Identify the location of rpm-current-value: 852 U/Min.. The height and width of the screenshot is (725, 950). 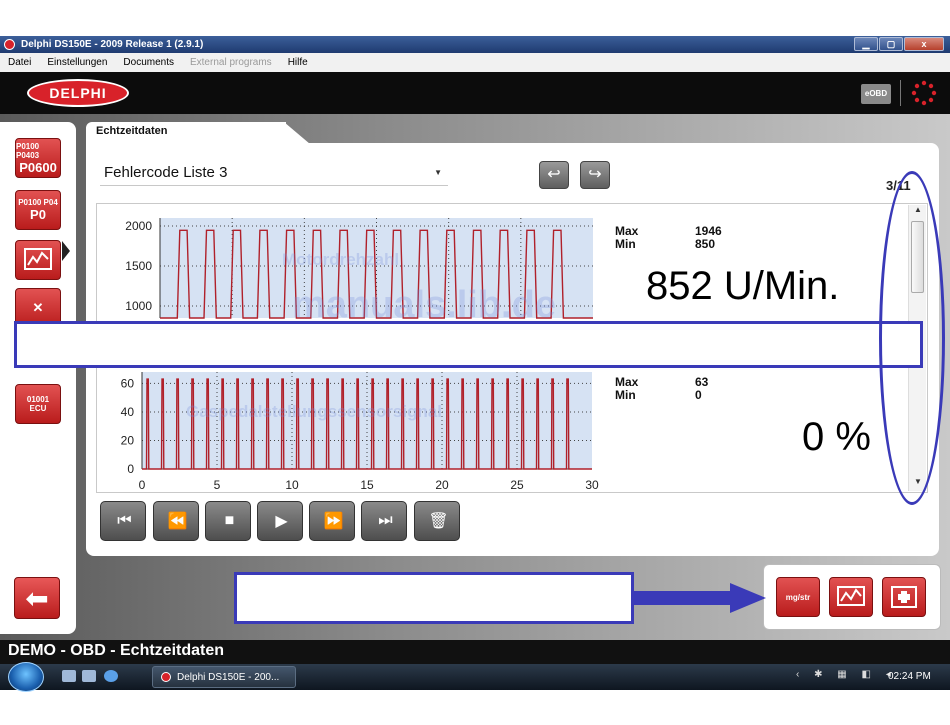
(743, 286).